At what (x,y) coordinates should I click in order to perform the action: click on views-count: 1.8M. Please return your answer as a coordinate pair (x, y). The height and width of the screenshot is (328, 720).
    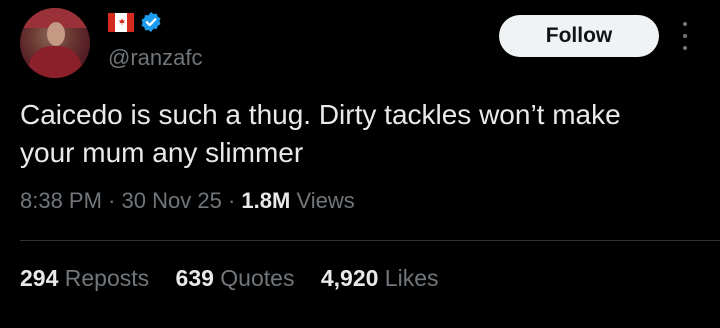
    Looking at the image, I should click on (265, 200).